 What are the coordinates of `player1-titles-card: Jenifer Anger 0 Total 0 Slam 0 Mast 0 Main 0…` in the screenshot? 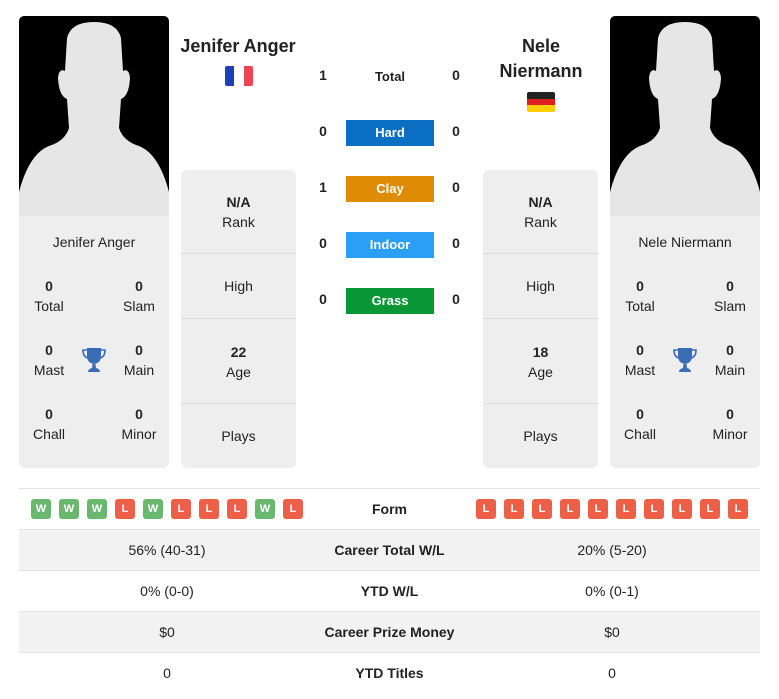 It's located at (94, 342).